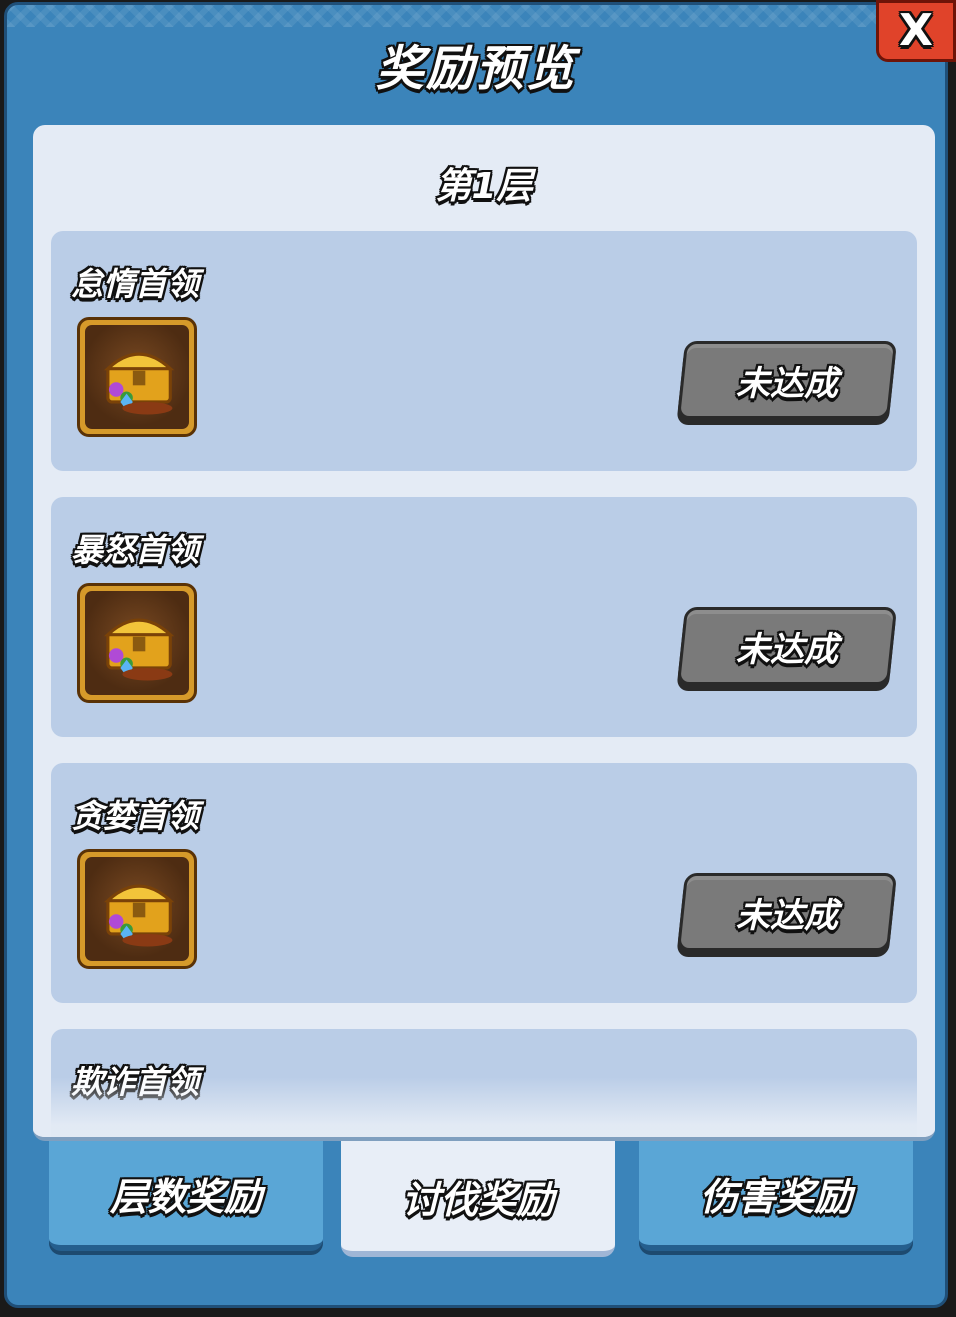  I want to click on tab-label: 层数奖励, so click(185, 1196).